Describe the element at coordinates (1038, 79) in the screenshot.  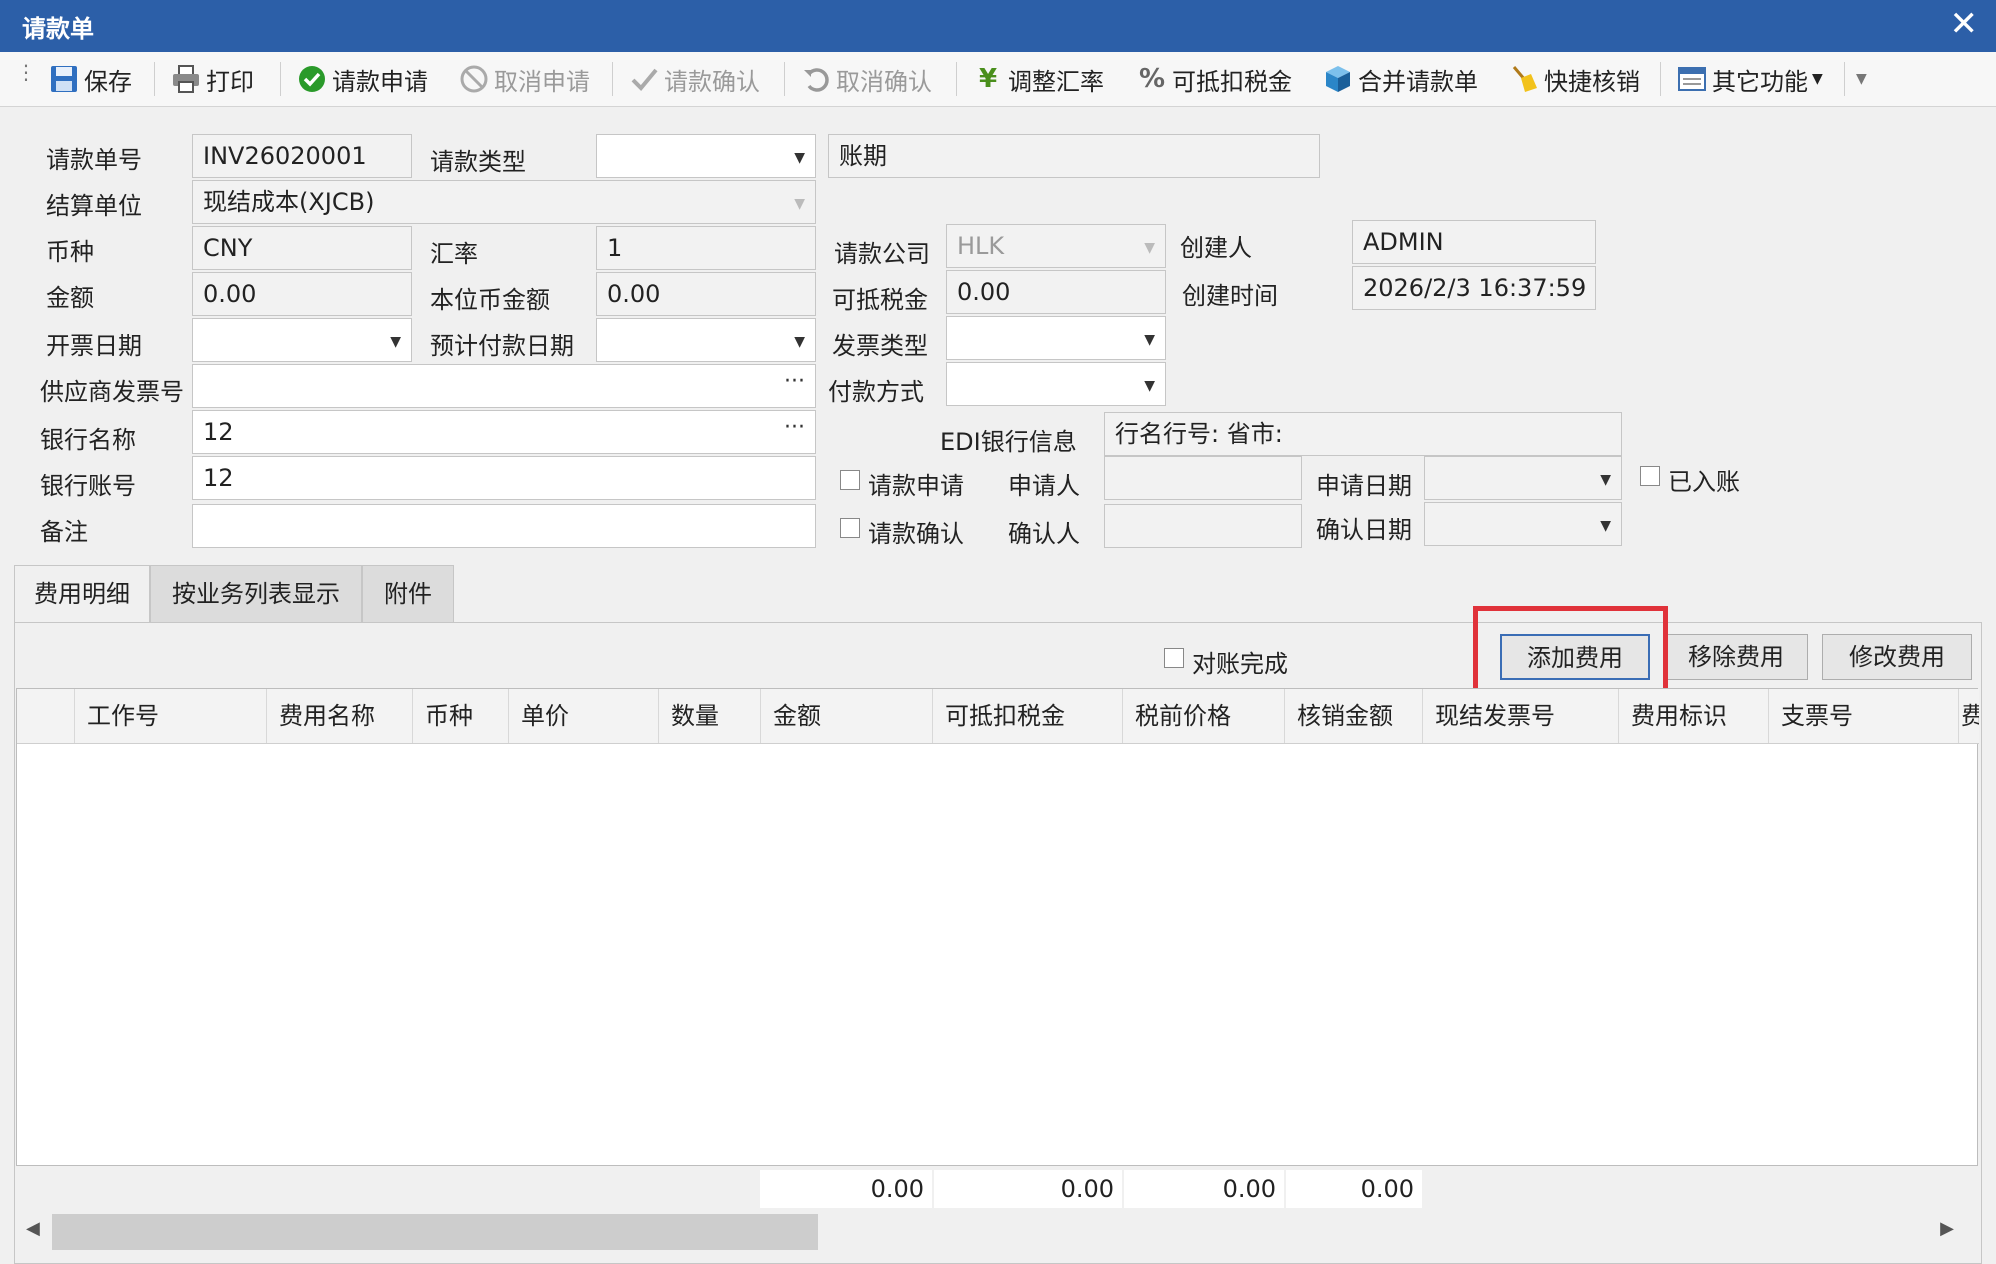
I see `adjust-rate-button: ¥ 调整汇率` at that location.